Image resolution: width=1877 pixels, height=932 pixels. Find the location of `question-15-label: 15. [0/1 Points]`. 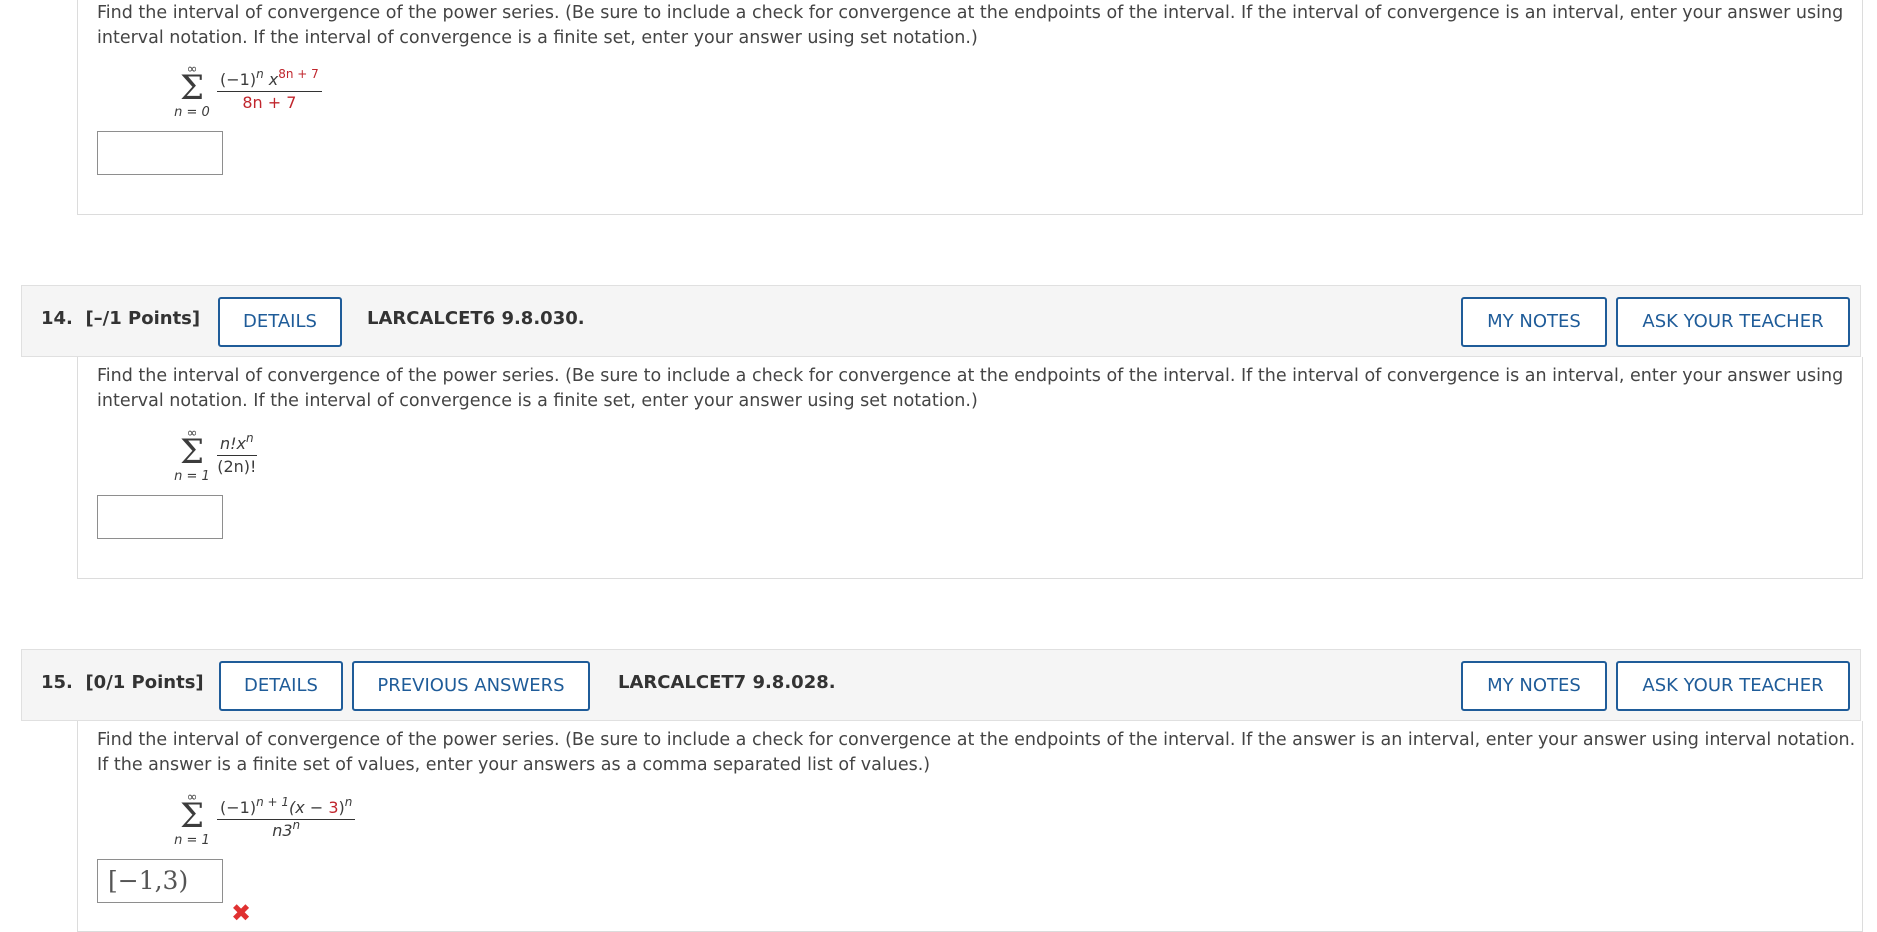

question-15-label: 15. [0/1 Points] is located at coordinates (122, 682).